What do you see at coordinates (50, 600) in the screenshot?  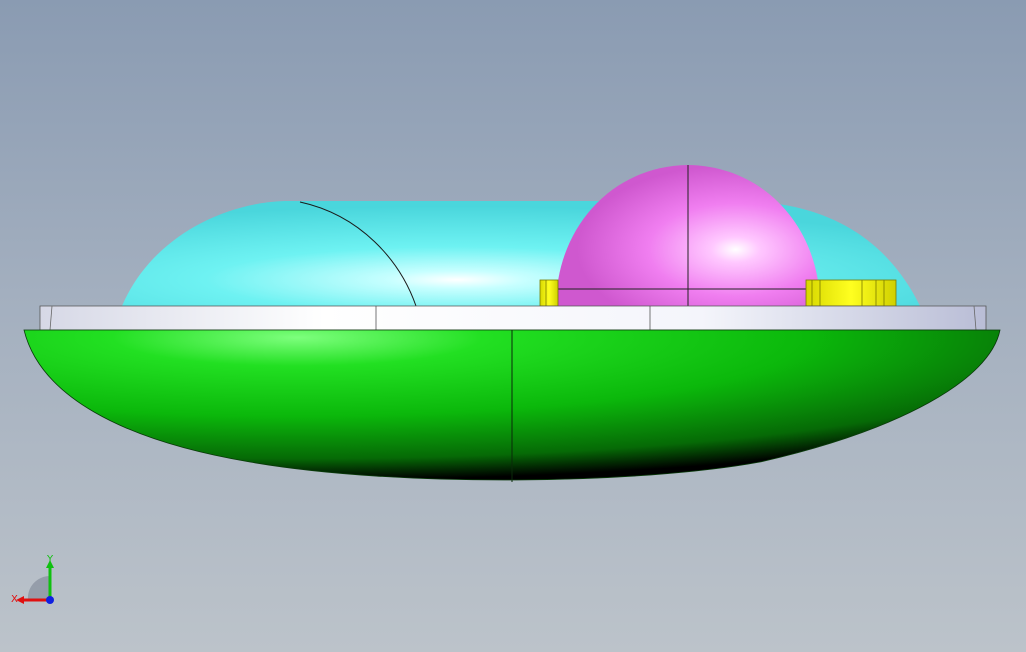 I see `z-axis-dot` at bounding box center [50, 600].